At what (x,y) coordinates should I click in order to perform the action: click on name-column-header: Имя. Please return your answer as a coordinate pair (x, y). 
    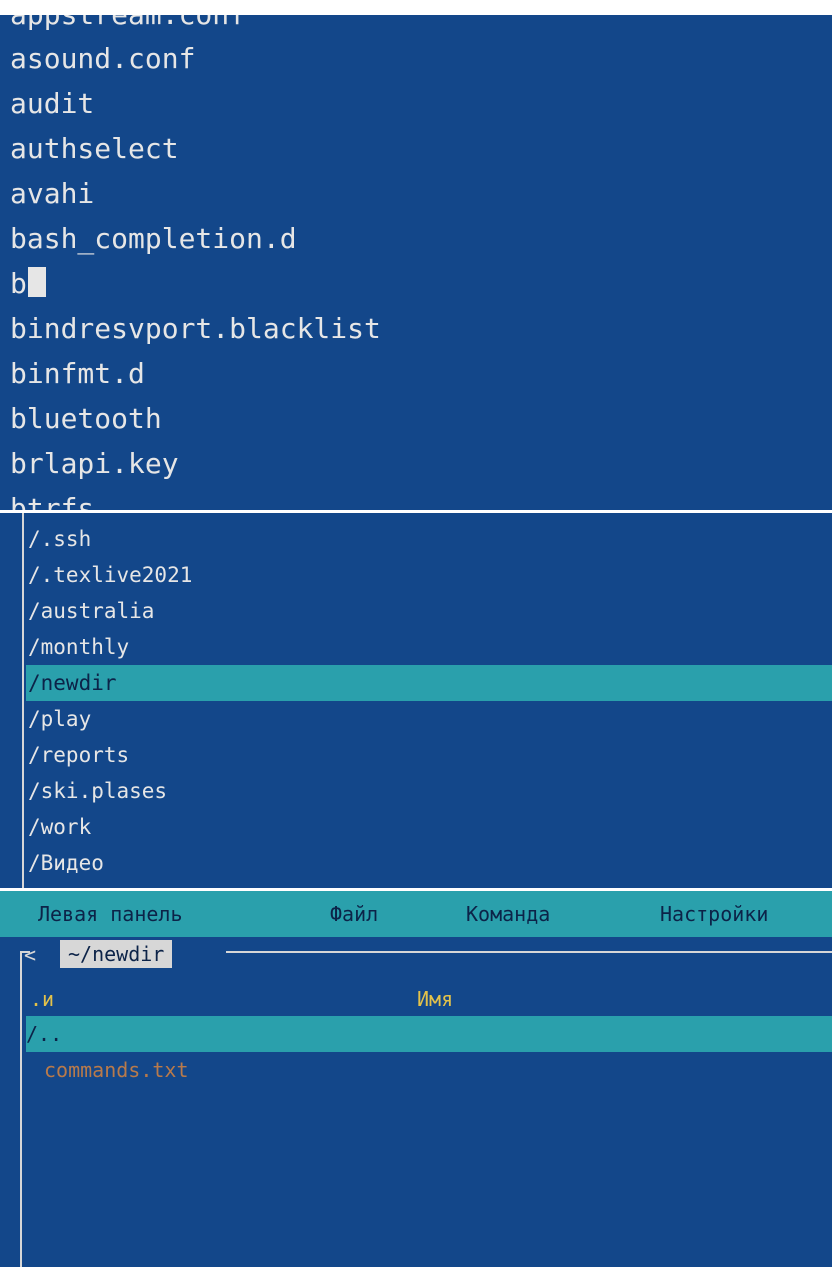
    Looking at the image, I should click on (435, 999).